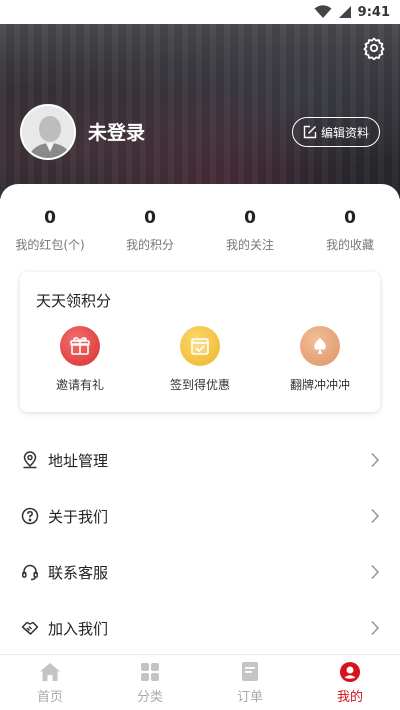  What do you see at coordinates (30, 628) in the screenshot?
I see `handshake-icon` at bounding box center [30, 628].